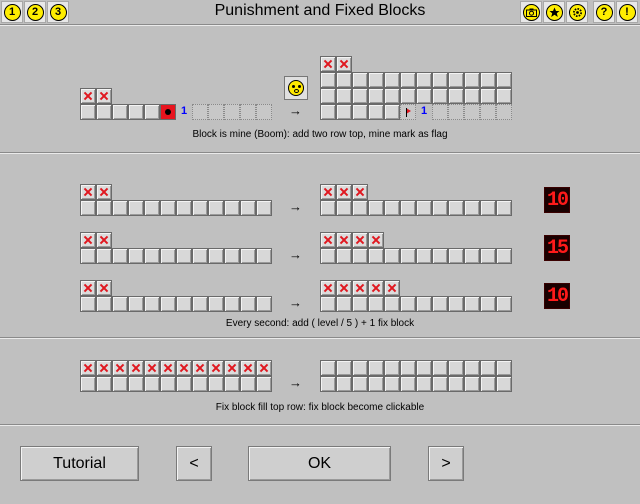  I want to click on ok-button: OK, so click(319, 463).